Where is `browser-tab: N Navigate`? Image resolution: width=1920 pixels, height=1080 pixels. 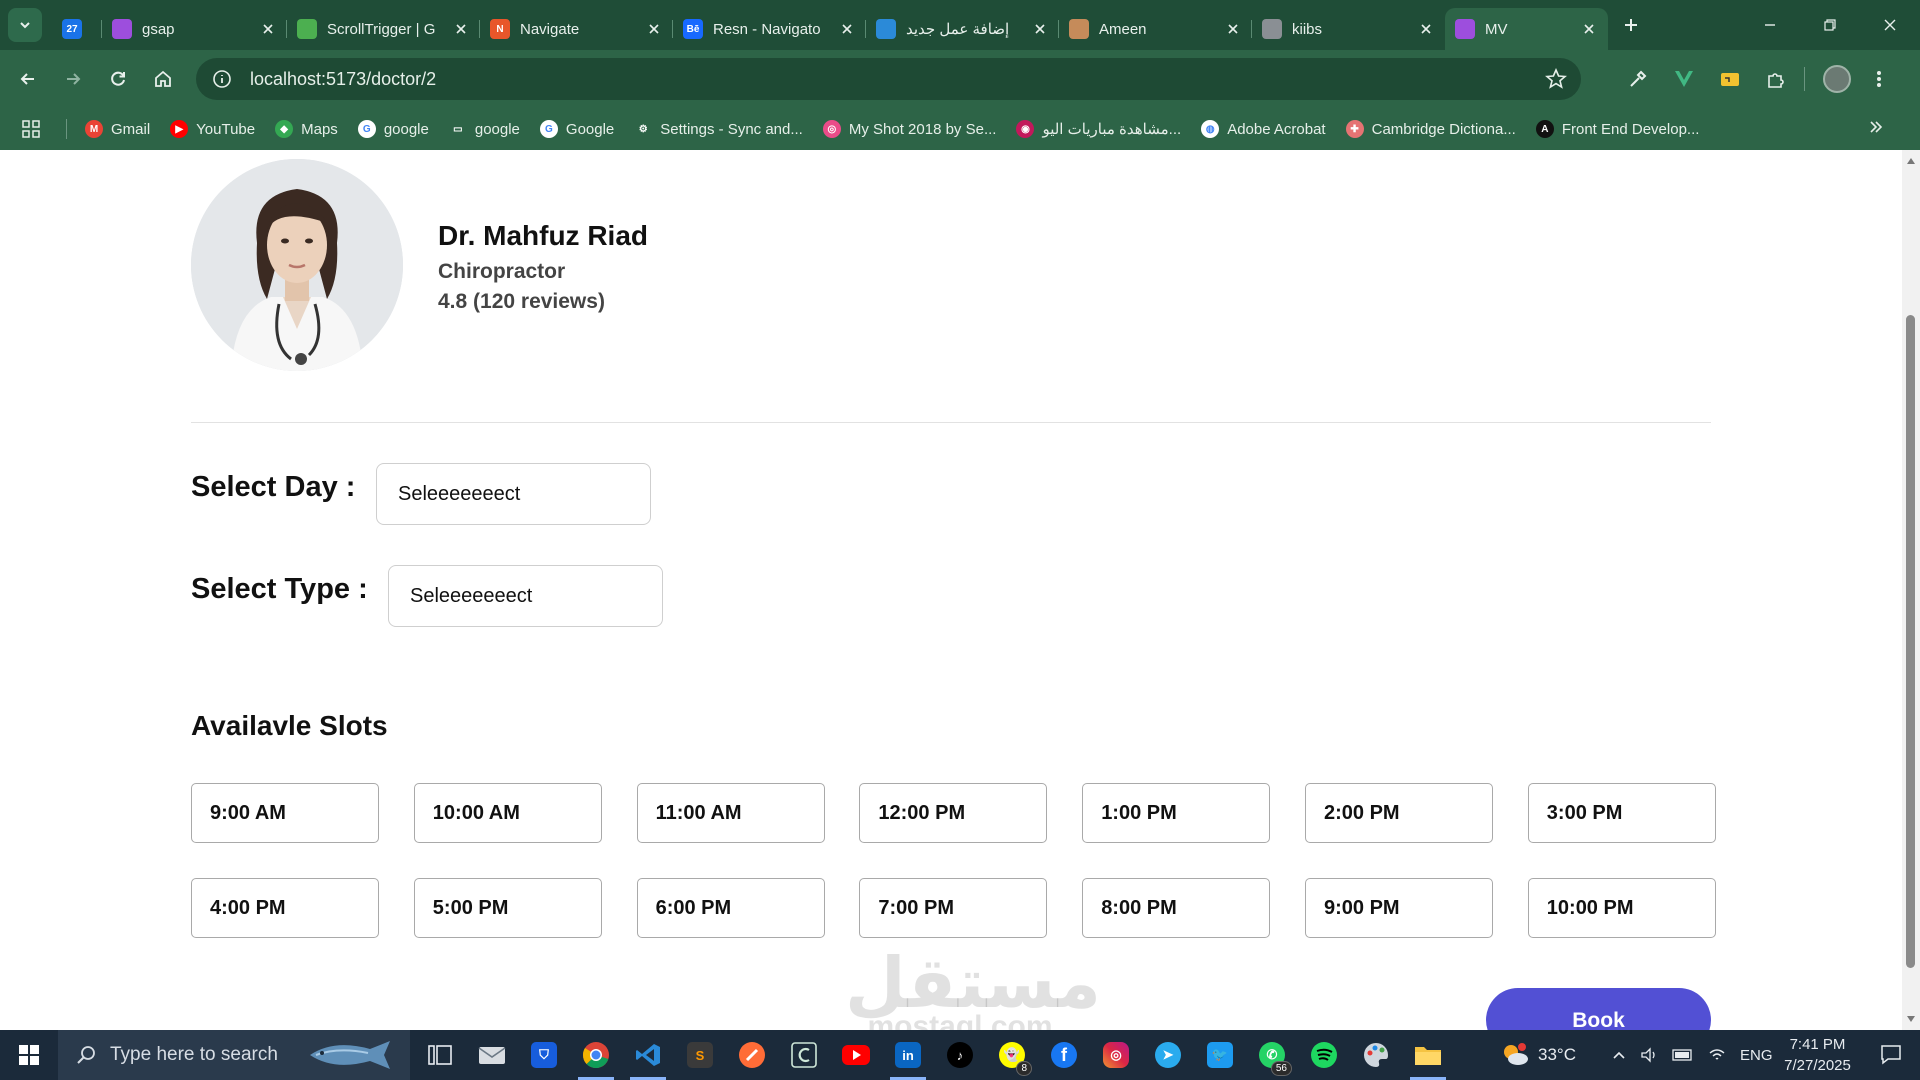
browser-tab: N Navigate is located at coordinates (576, 29).